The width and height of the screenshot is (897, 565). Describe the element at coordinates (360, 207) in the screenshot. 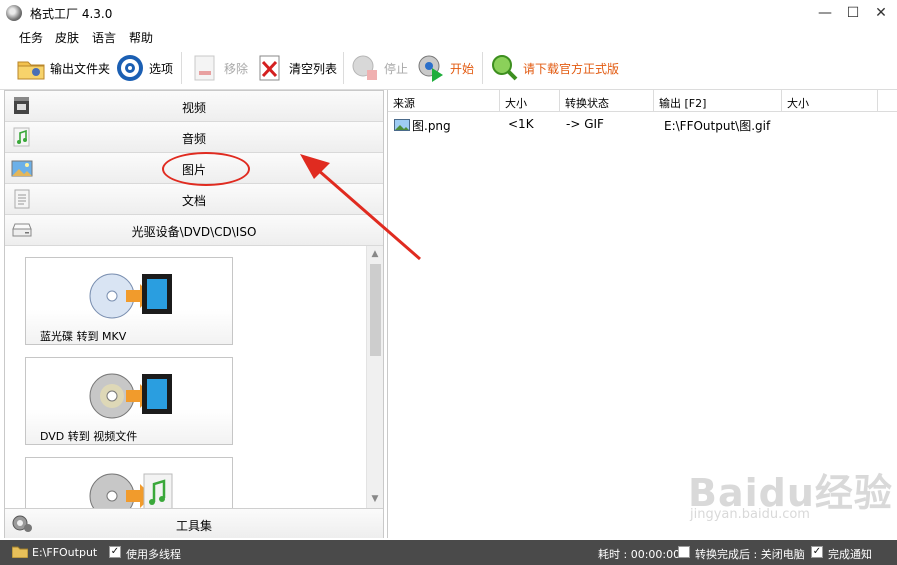

I see `annotation-arrow-icon` at that location.